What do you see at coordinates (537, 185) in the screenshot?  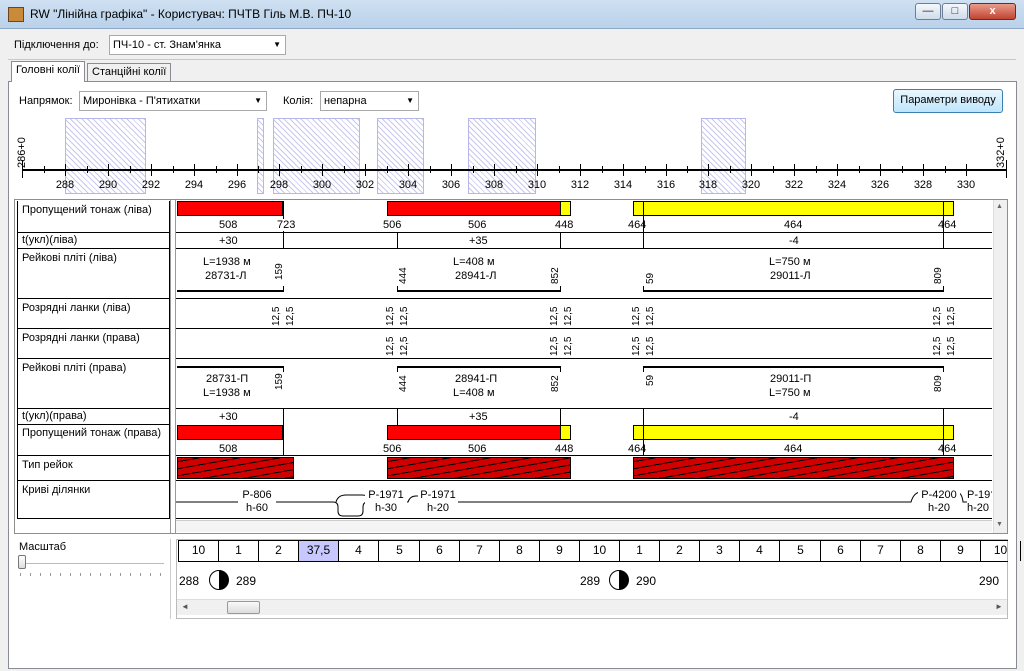 I see `ruler-tick-label: 310` at bounding box center [537, 185].